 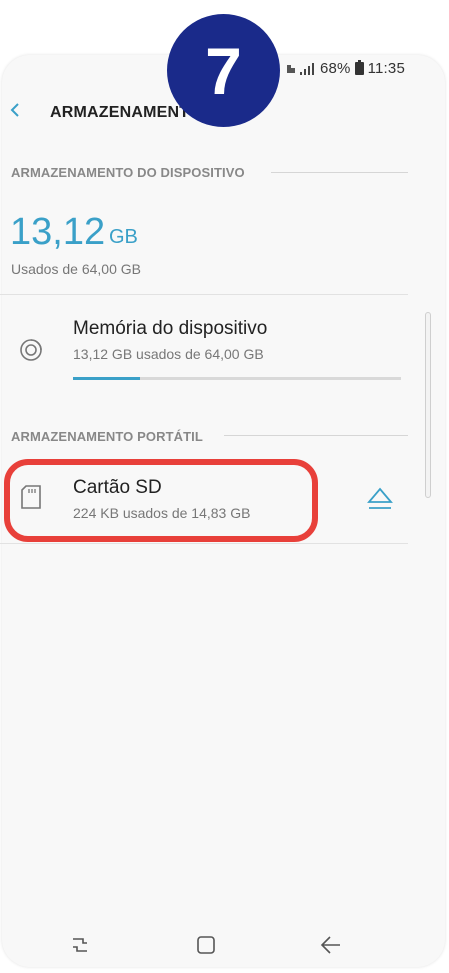 I want to click on status-bar: 68% 11:35, so click(x=345, y=68).